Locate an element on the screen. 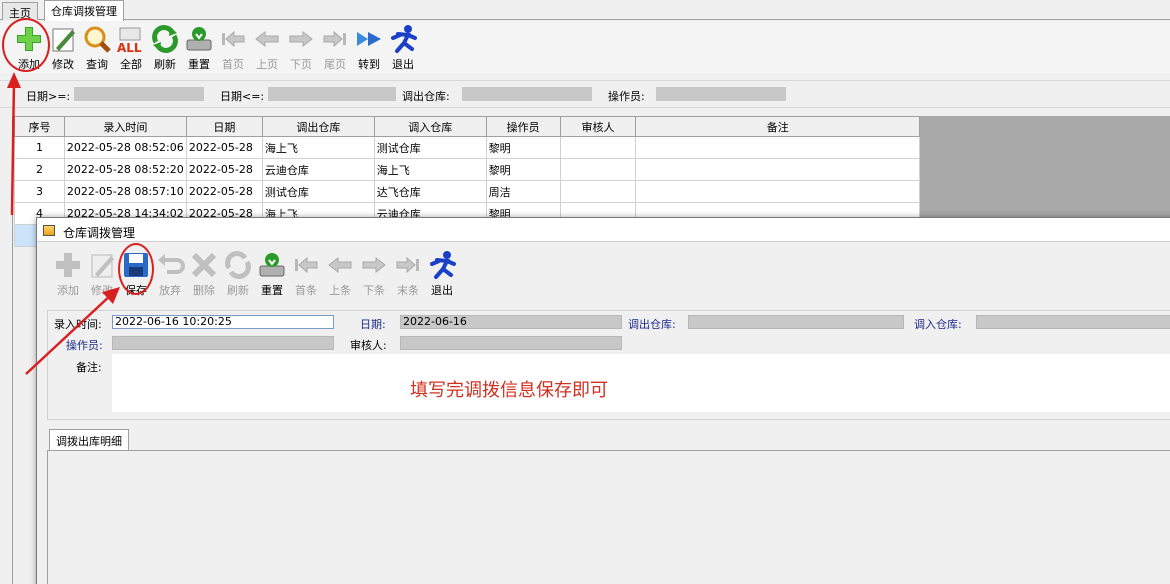 This screenshot has width=1170, height=584. exit-button: 退出 is located at coordinates (403, 47).